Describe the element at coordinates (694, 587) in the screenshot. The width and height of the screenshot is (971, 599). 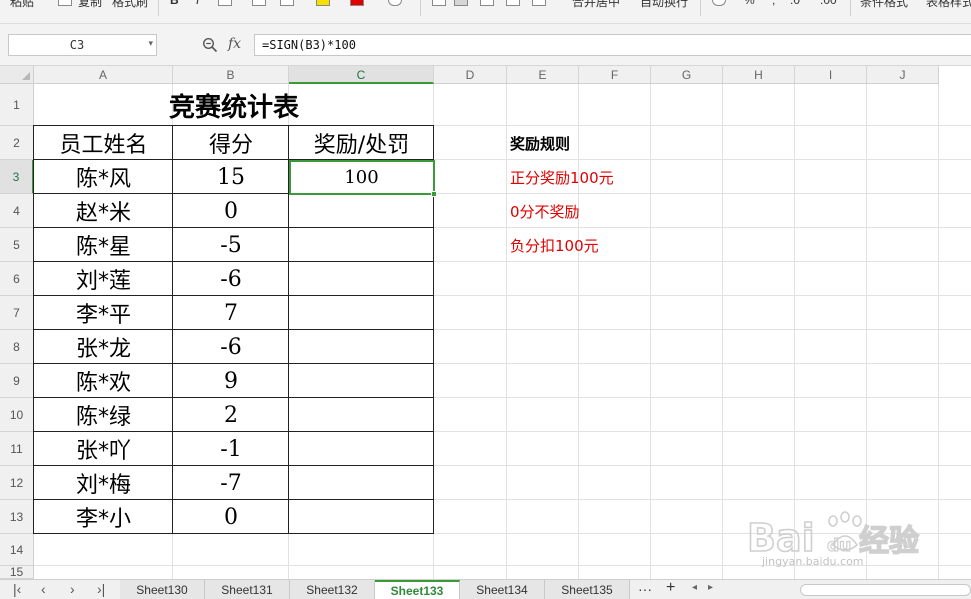
I see `scroll-left-icon: ◂` at that location.